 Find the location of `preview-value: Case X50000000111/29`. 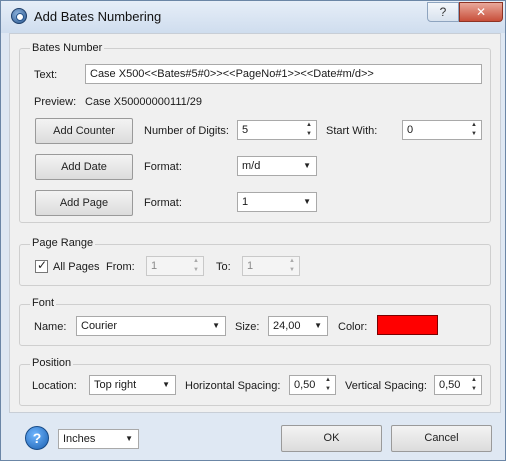

preview-value: Case X50000000111/29 is located at coordinates (144, 102).